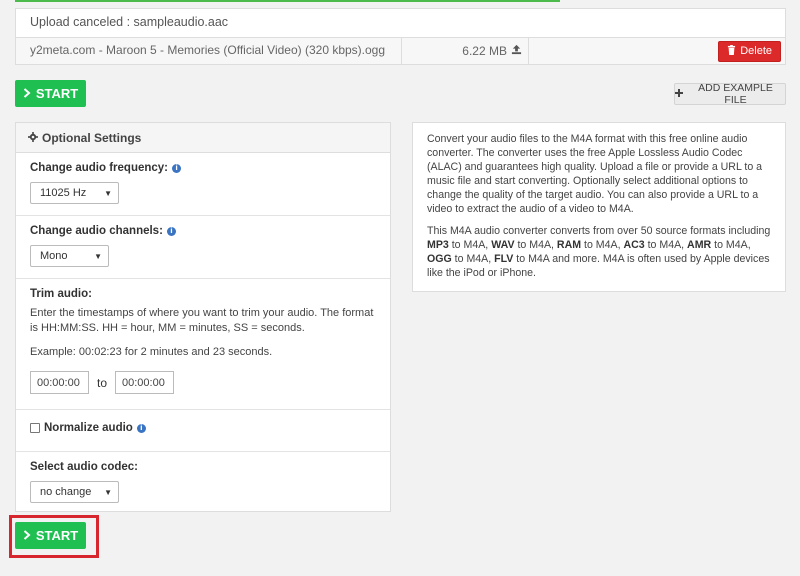  What do you see at coordinates (203, 247) in the screenshot?
I see `channels-setting: Change audio channels: i Mono ▼` at bounding box center [203, 247].